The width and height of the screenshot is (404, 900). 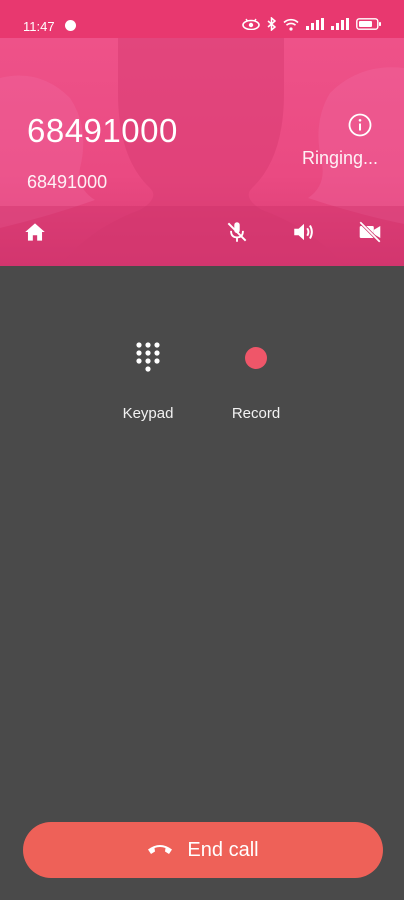 I want to click on info-icon, so click(x=360, y=125).